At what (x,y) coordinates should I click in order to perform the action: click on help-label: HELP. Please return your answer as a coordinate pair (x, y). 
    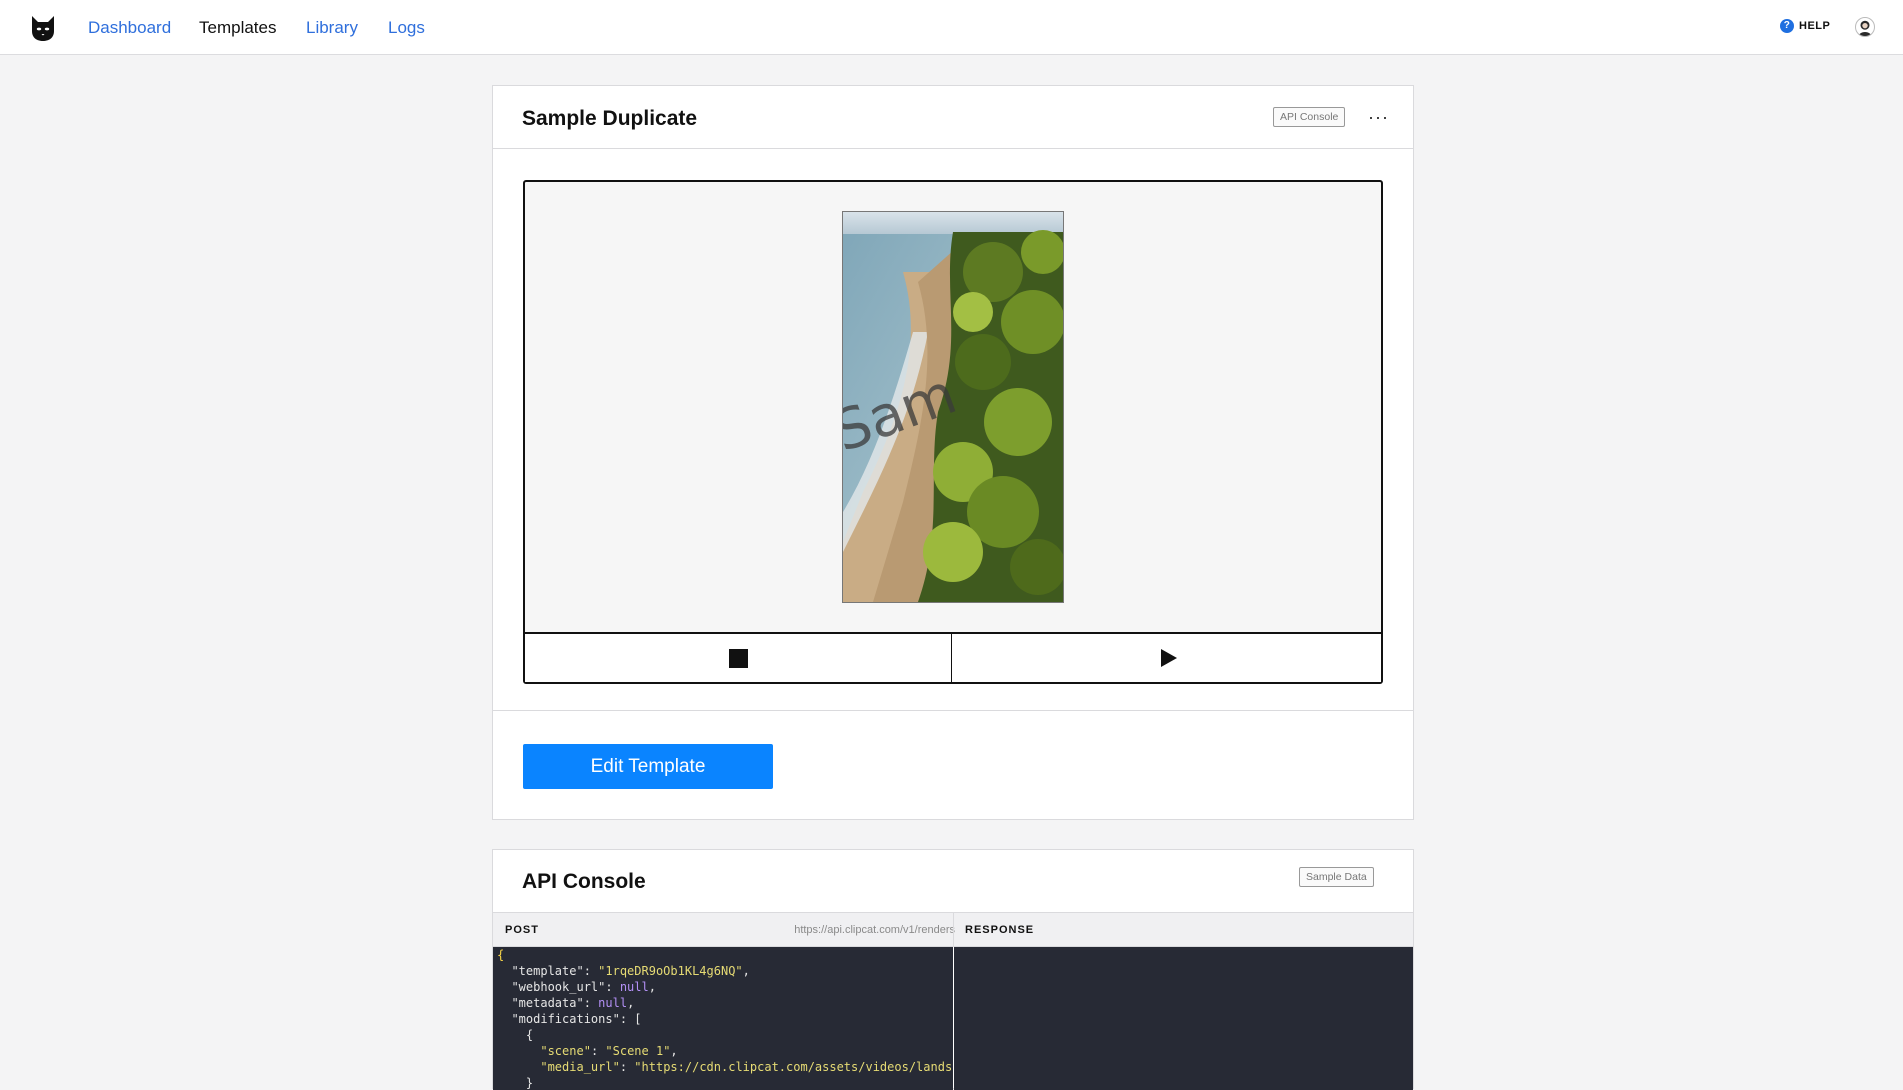
    Looking at the image, I should click on (1815, 26).